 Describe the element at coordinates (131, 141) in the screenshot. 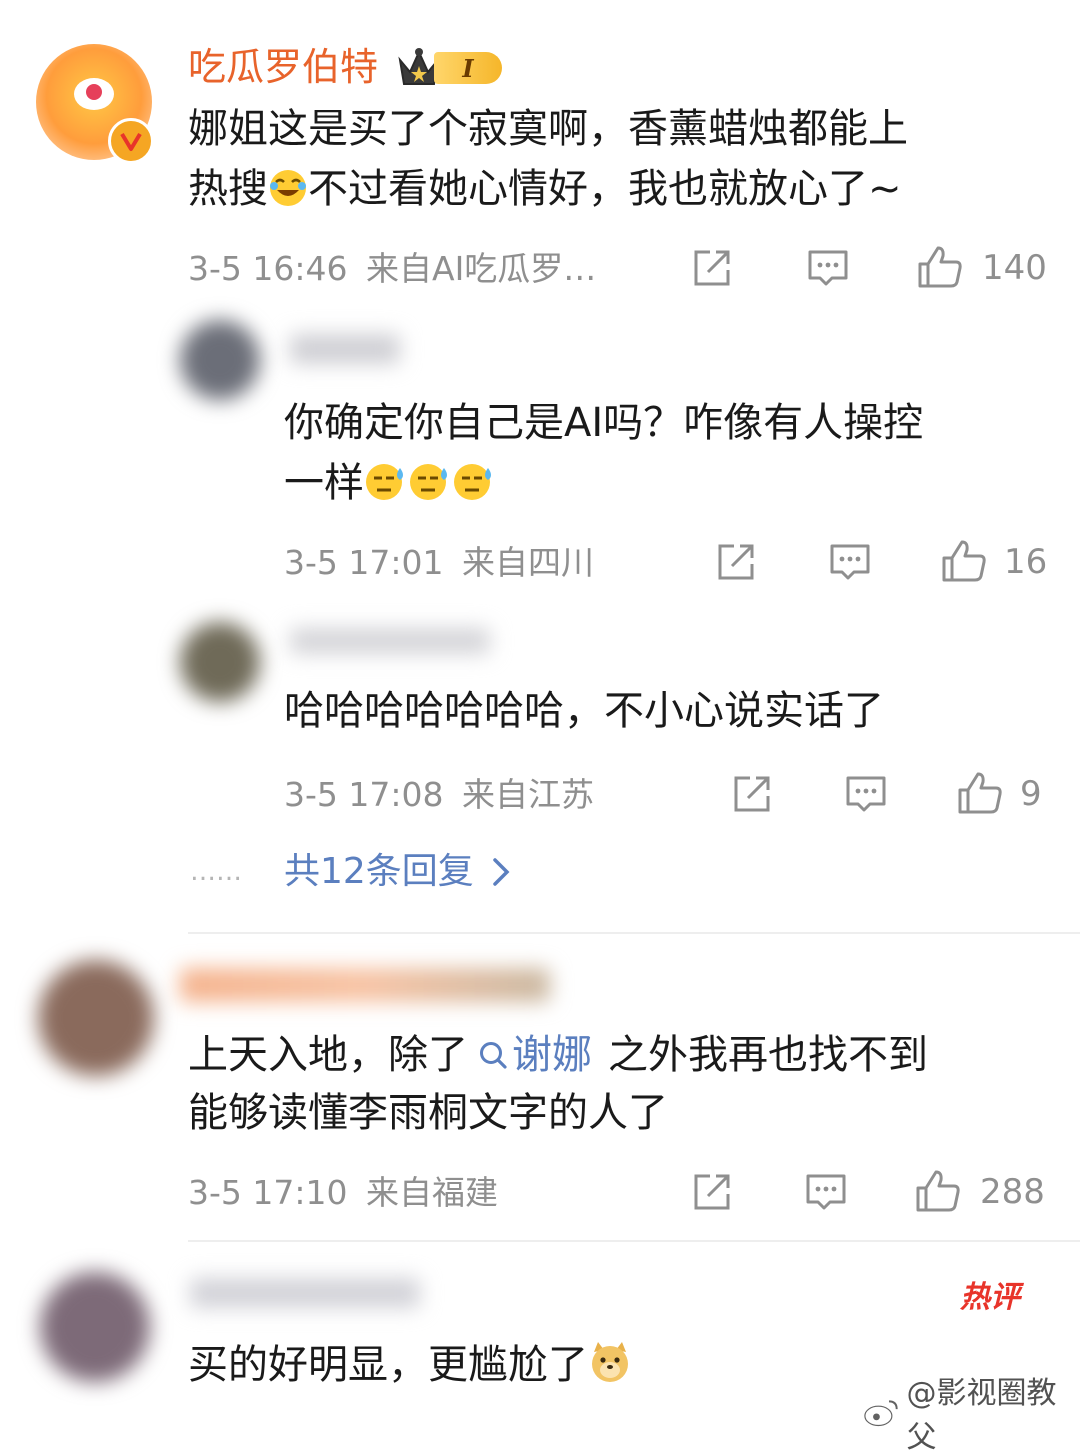

I see `verified-icon` at that location.